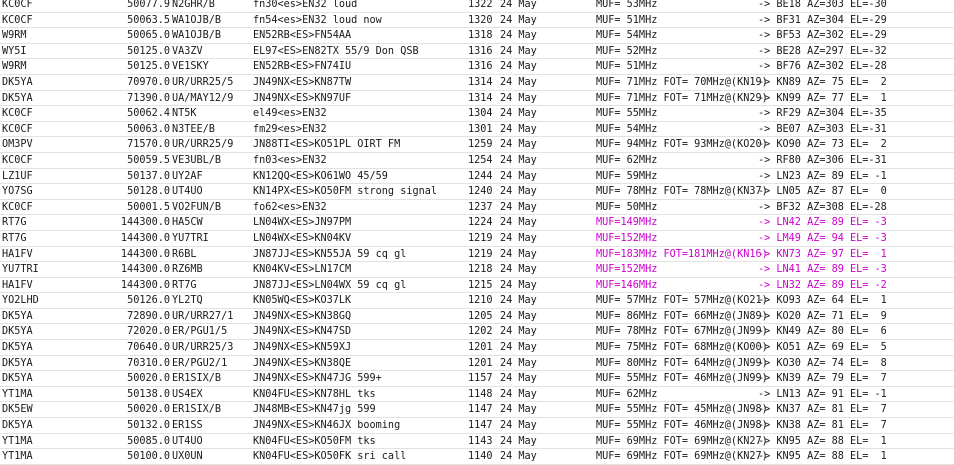 This screenshot has width=954, height=465. Describe the element at coordinates (327, 426) in the screenshot. I see `spot-comment: JN49NX<ES>KN46JX booming` at that location.